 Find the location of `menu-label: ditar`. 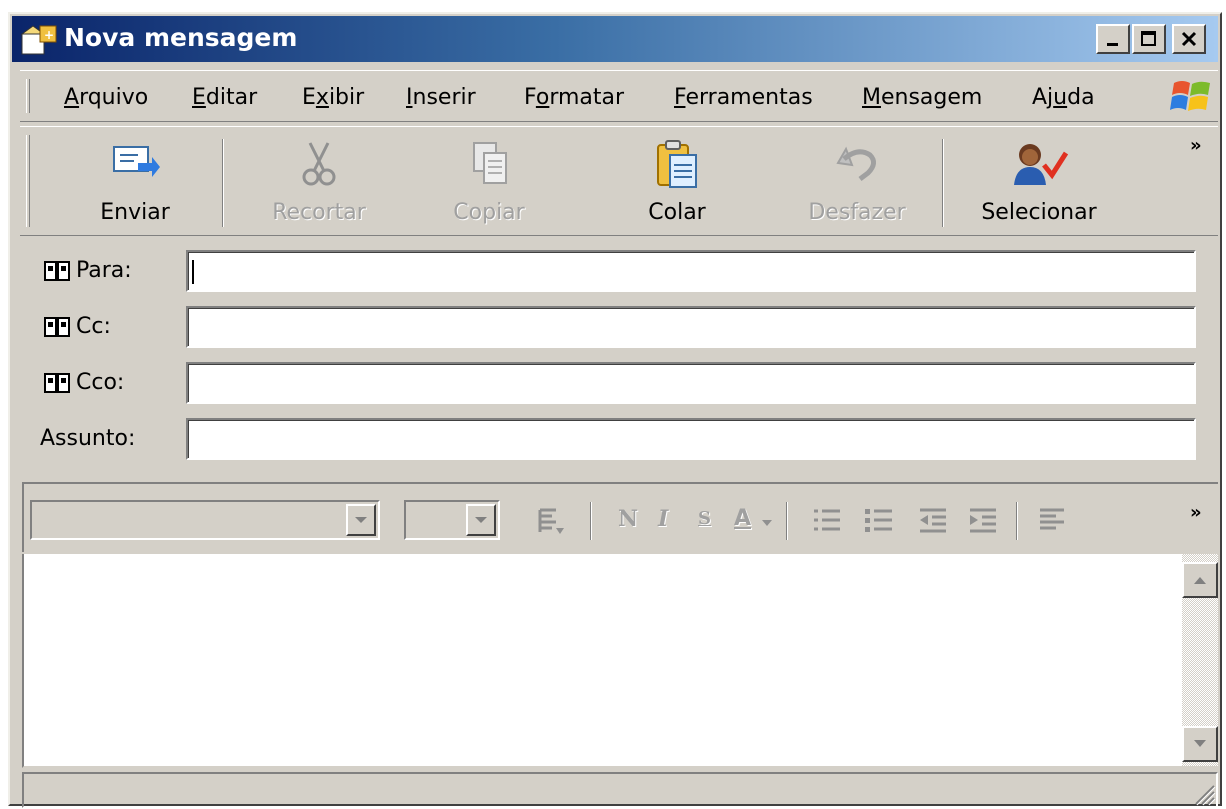

menu-label: ditar is located at coordinates (231, 97).